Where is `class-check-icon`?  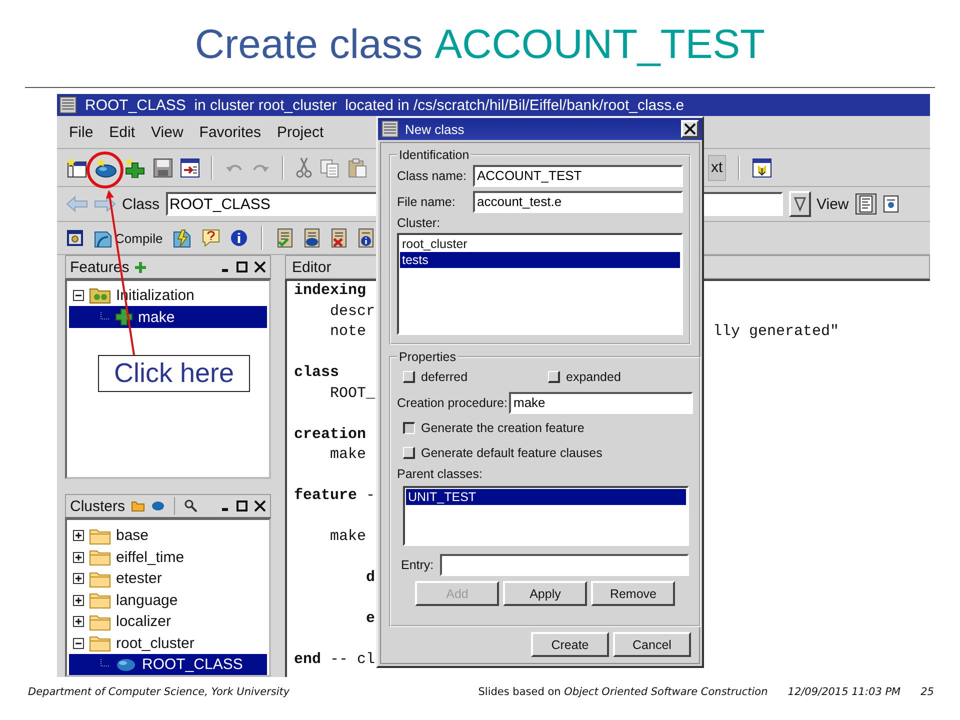 class-check-icon is located at coordinates (285, 238).